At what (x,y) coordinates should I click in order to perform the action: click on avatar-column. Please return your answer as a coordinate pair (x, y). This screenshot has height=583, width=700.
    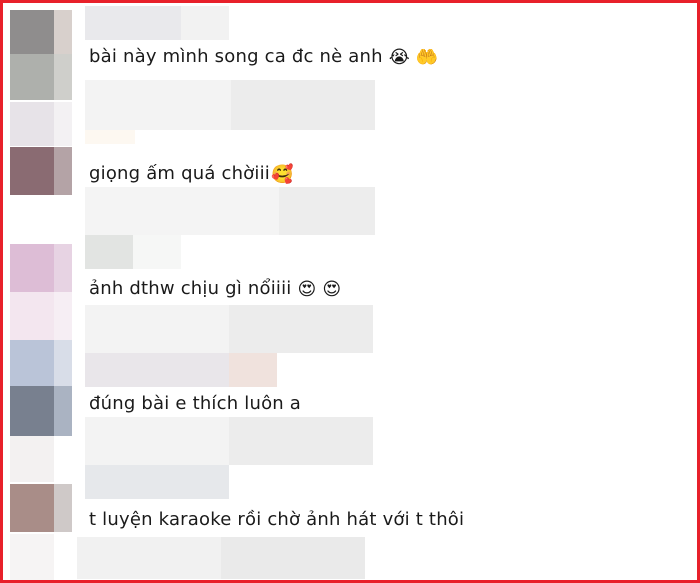
    Looking at the image, I should click on (39, 294).